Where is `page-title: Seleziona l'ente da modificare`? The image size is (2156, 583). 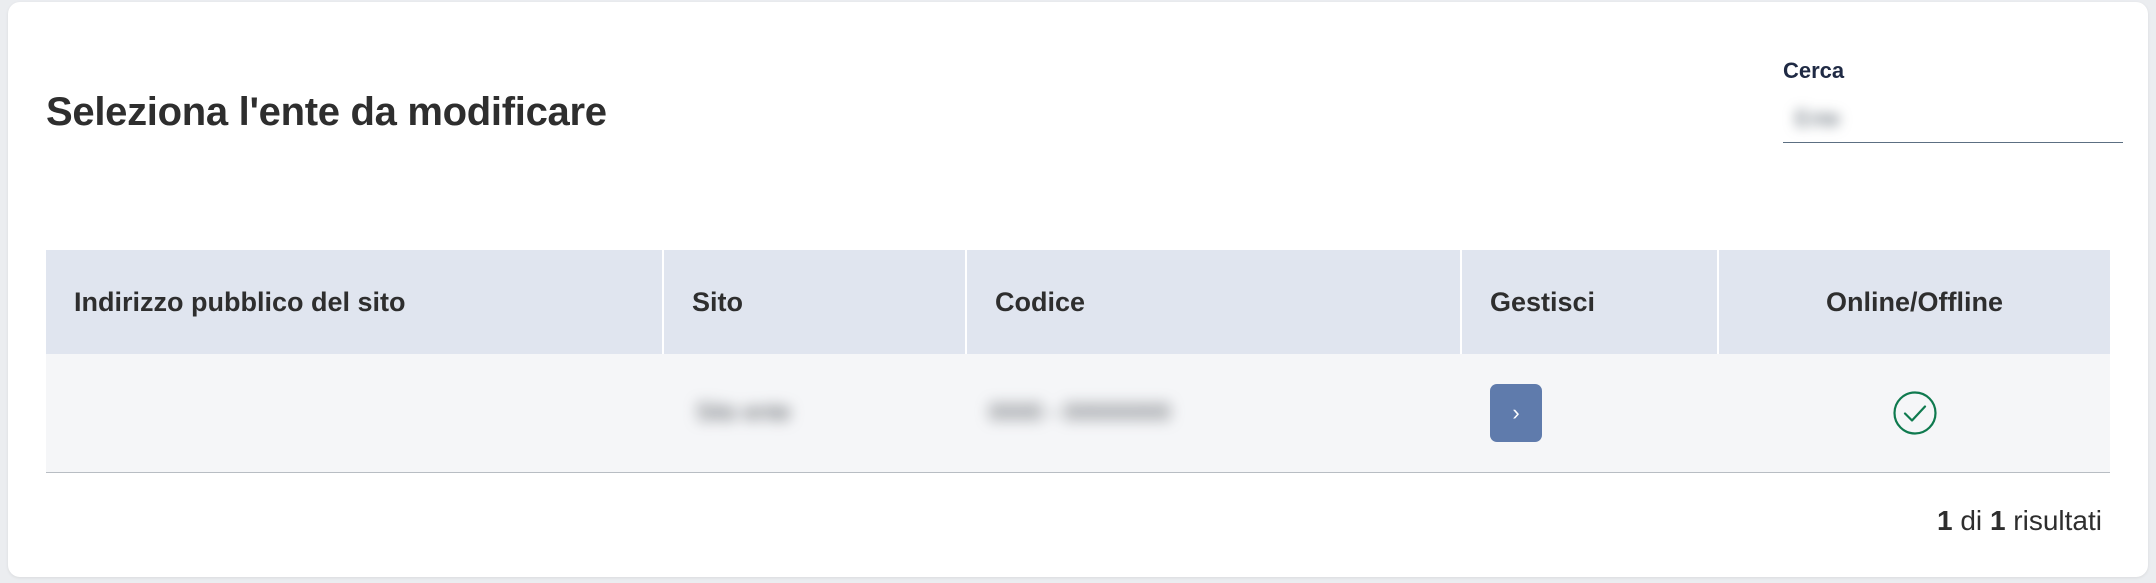
page-title: Seleziona l'ente da modificare is located at coordinates (326, 112).